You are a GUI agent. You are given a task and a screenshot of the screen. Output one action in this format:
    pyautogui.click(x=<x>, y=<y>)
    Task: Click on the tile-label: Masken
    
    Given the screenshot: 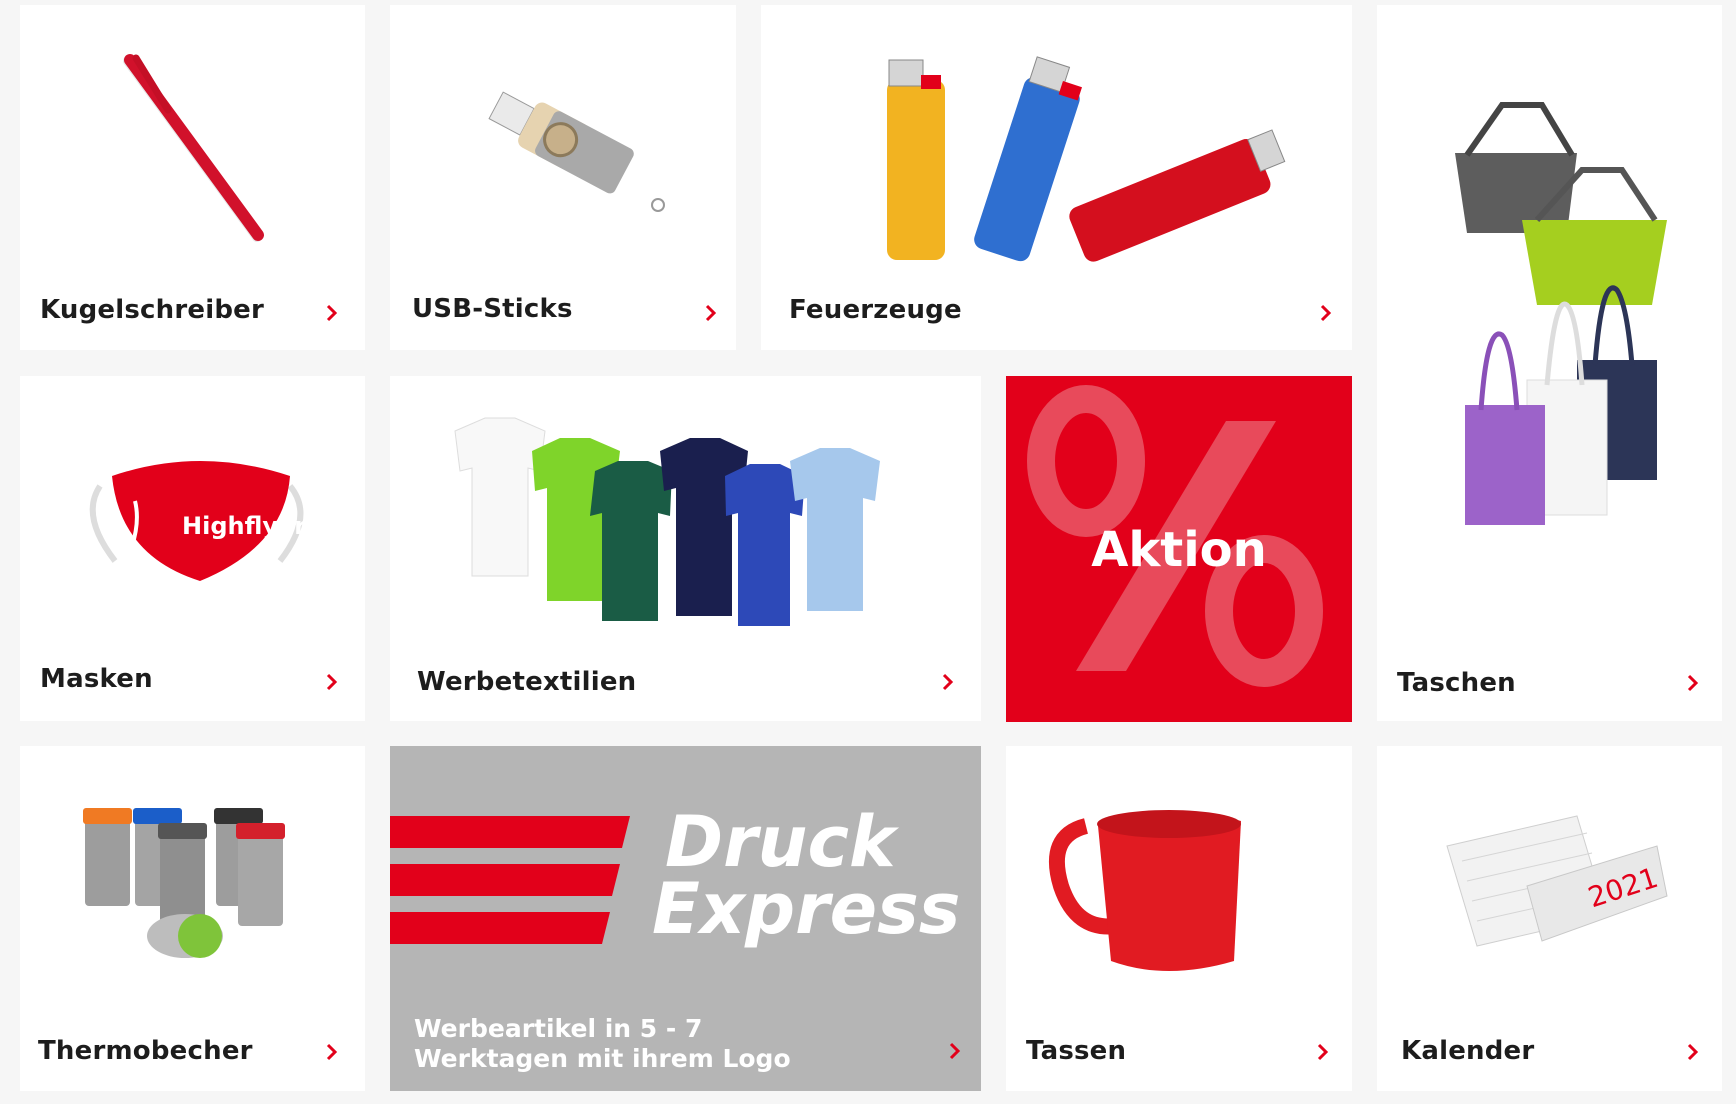 What is the action you would take?
    pyautogui.click(x=96, y=679)
    